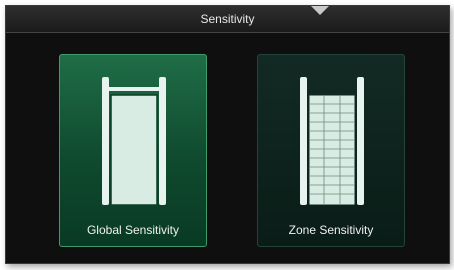 The height and width of the screenshot is (270, 454). Describe the element at coordinates (133, 230) in the screenshot. I see `global-sensitivity-label: Global Sensitivity` at that location.